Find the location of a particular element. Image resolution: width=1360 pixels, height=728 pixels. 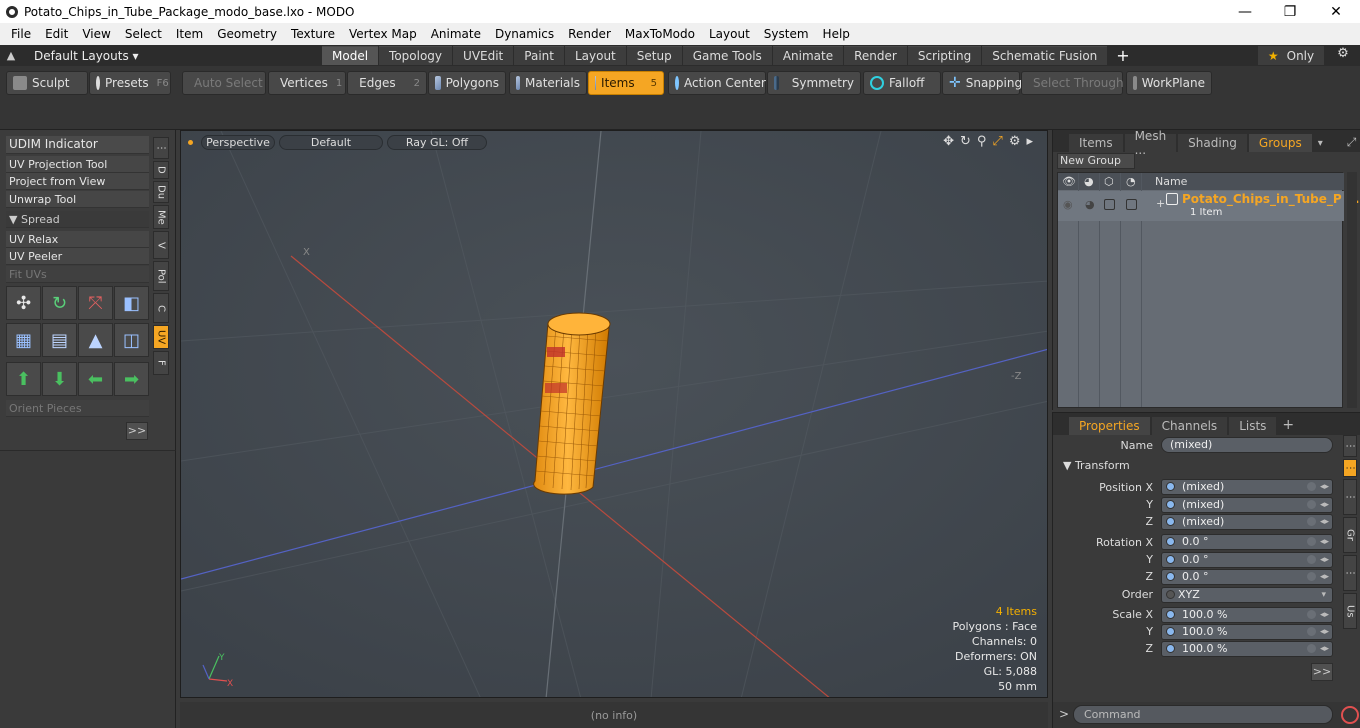

uv-relax-button: UV Relax is located at coordinates (77, 239).